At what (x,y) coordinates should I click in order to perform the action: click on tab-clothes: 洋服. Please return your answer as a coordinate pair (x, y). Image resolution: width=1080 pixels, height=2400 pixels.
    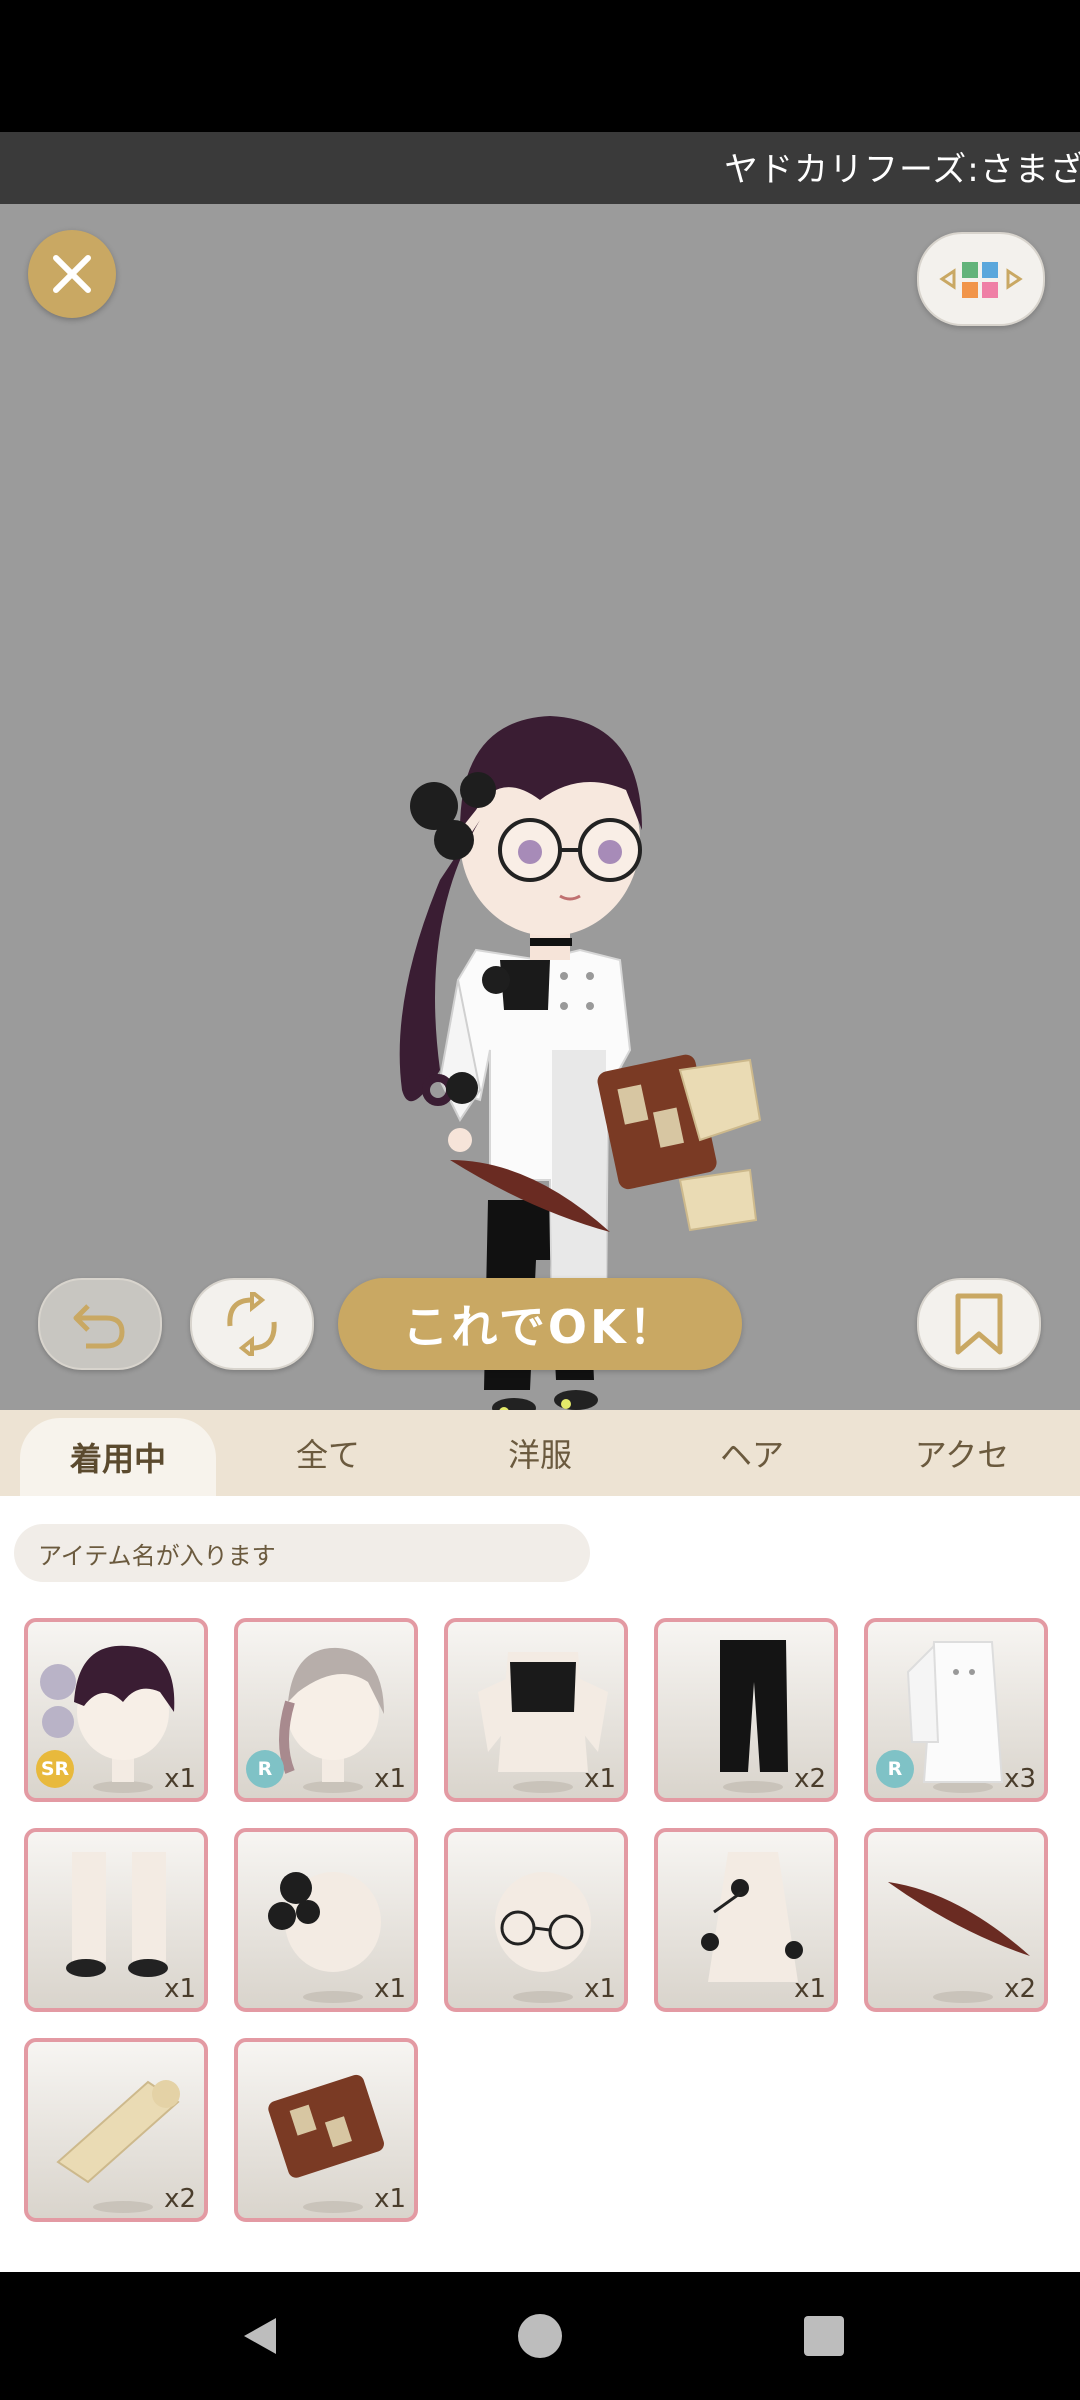
    Looking at the image, I should click on (540, 1453).